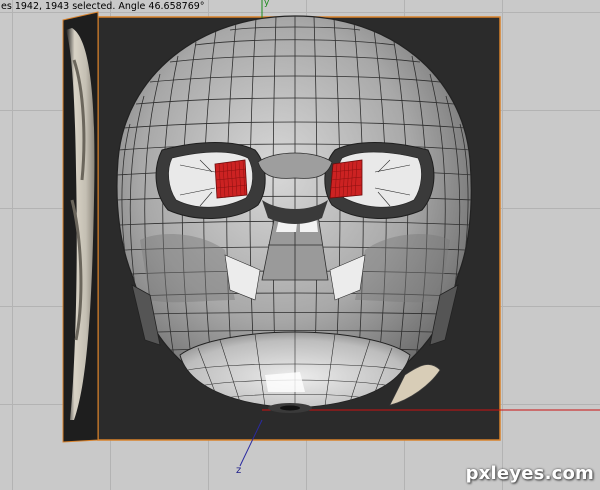 The width and height of the screenshot is (600, 490). What do you see at coordinates (346, 179) in the screenshot?
I see `right-eye-lens` at bounding box center [346, 179].